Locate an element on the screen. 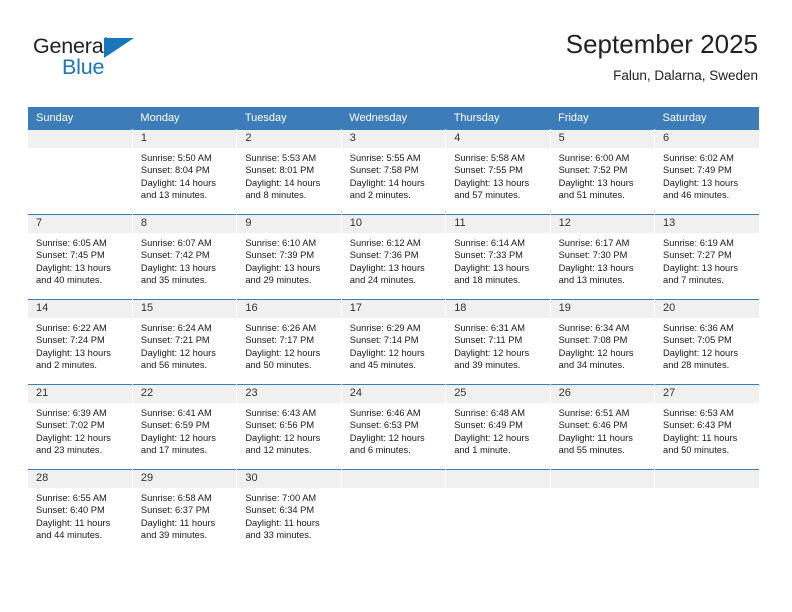  sunrise-text: Sunrise: 6:14 AM is located at coordinates (489, 243).